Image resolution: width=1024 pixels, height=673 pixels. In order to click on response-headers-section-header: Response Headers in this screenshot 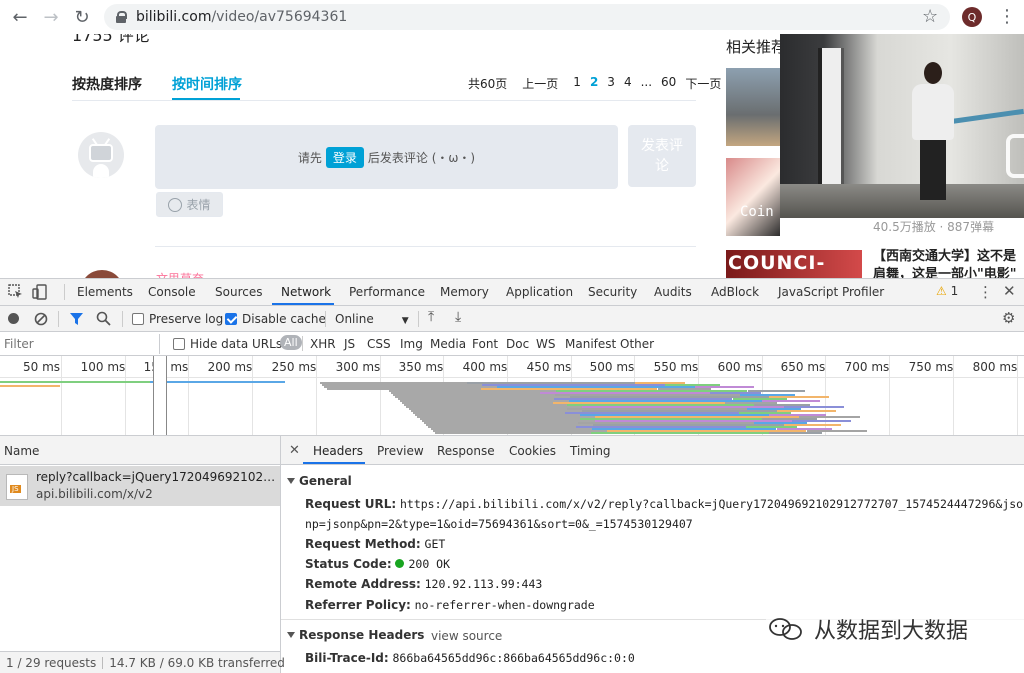, I will do `click(355, 635)`.